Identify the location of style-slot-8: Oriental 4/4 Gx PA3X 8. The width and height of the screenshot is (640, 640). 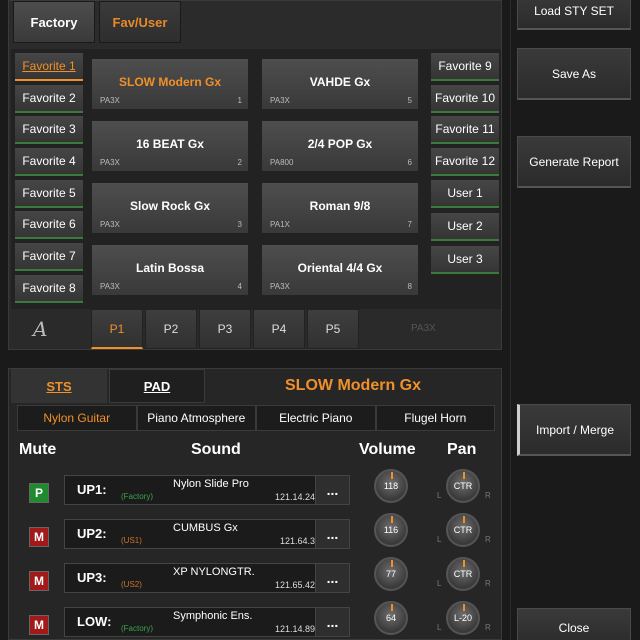
(340, 270).